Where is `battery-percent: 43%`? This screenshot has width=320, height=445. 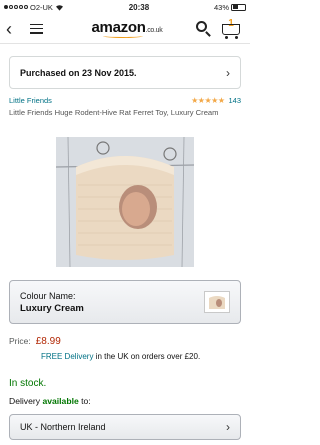 battery-percent: 43% is located at coordinates (221, 7).